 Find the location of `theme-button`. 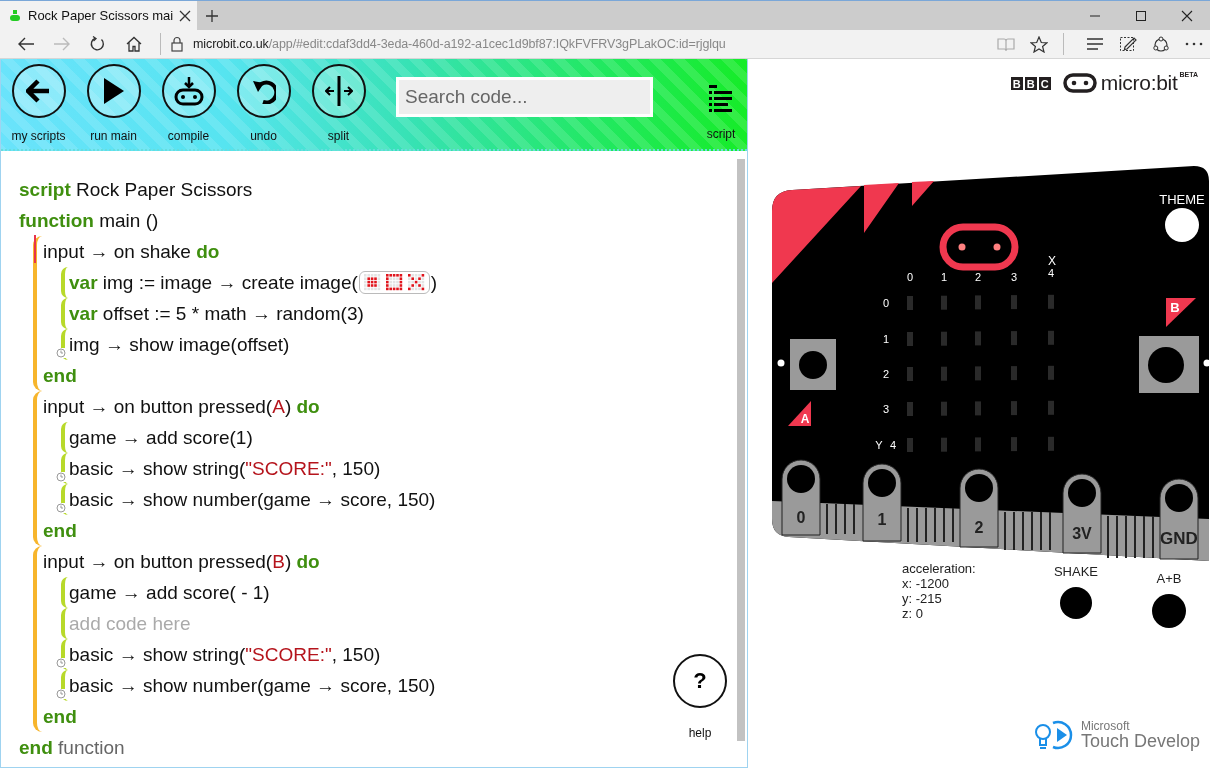

theme-button is located at coordinates (1182, 225).